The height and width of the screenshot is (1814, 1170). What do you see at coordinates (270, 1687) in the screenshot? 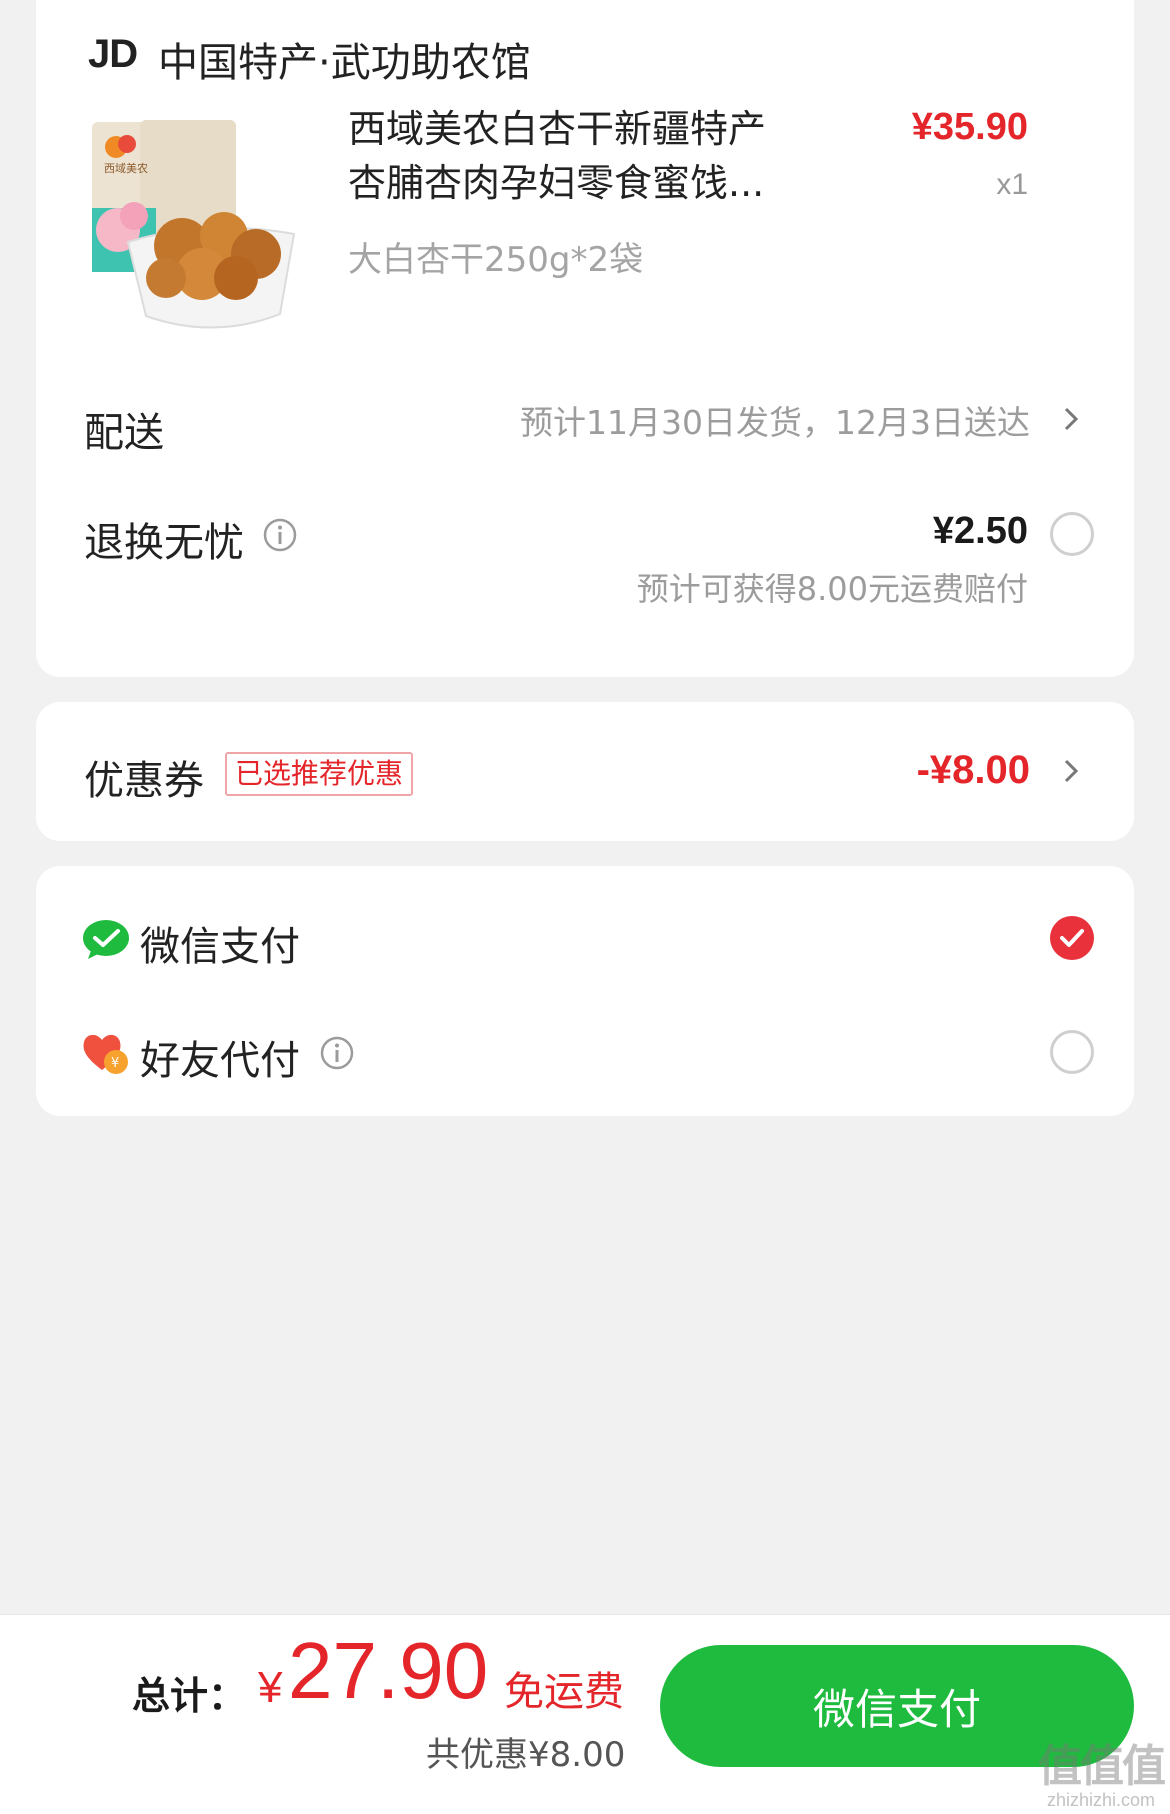
I see `total-currency: ¥` at bounding box center [270, 1687].